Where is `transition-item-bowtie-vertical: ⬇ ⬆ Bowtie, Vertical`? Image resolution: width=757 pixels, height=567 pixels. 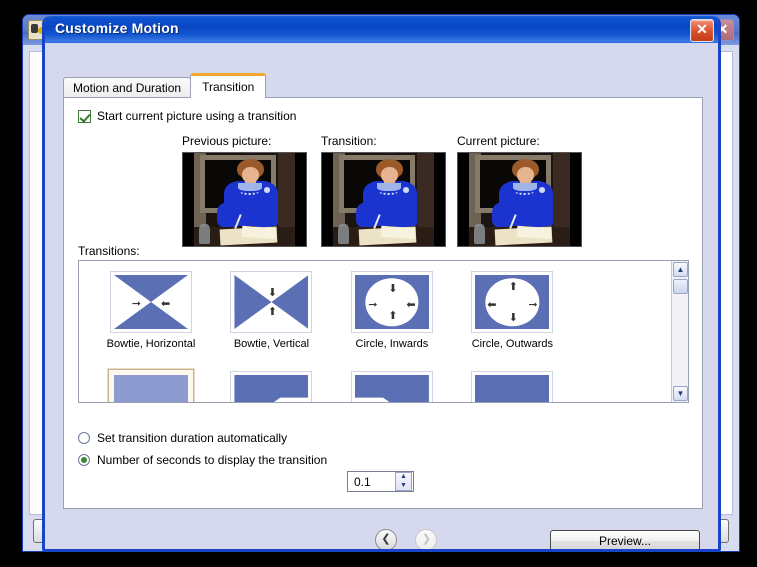 transition-item-bowtie-vertical: ⬇ ⬆ Bowtie, Vertical is located at coordinates (271, 317).